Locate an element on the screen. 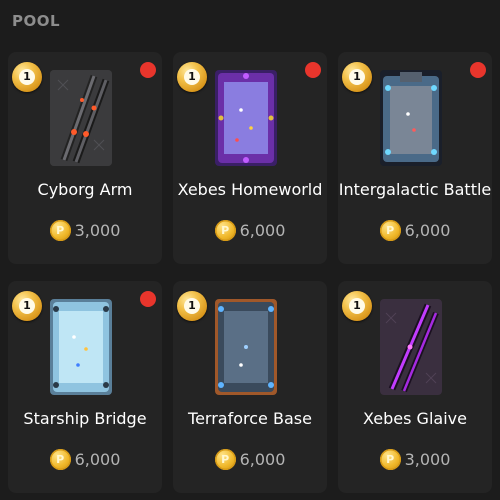  item-card-cyborg-arm: 1 Cyborg Arm P 3,000 is located at coordinates (85, 158).